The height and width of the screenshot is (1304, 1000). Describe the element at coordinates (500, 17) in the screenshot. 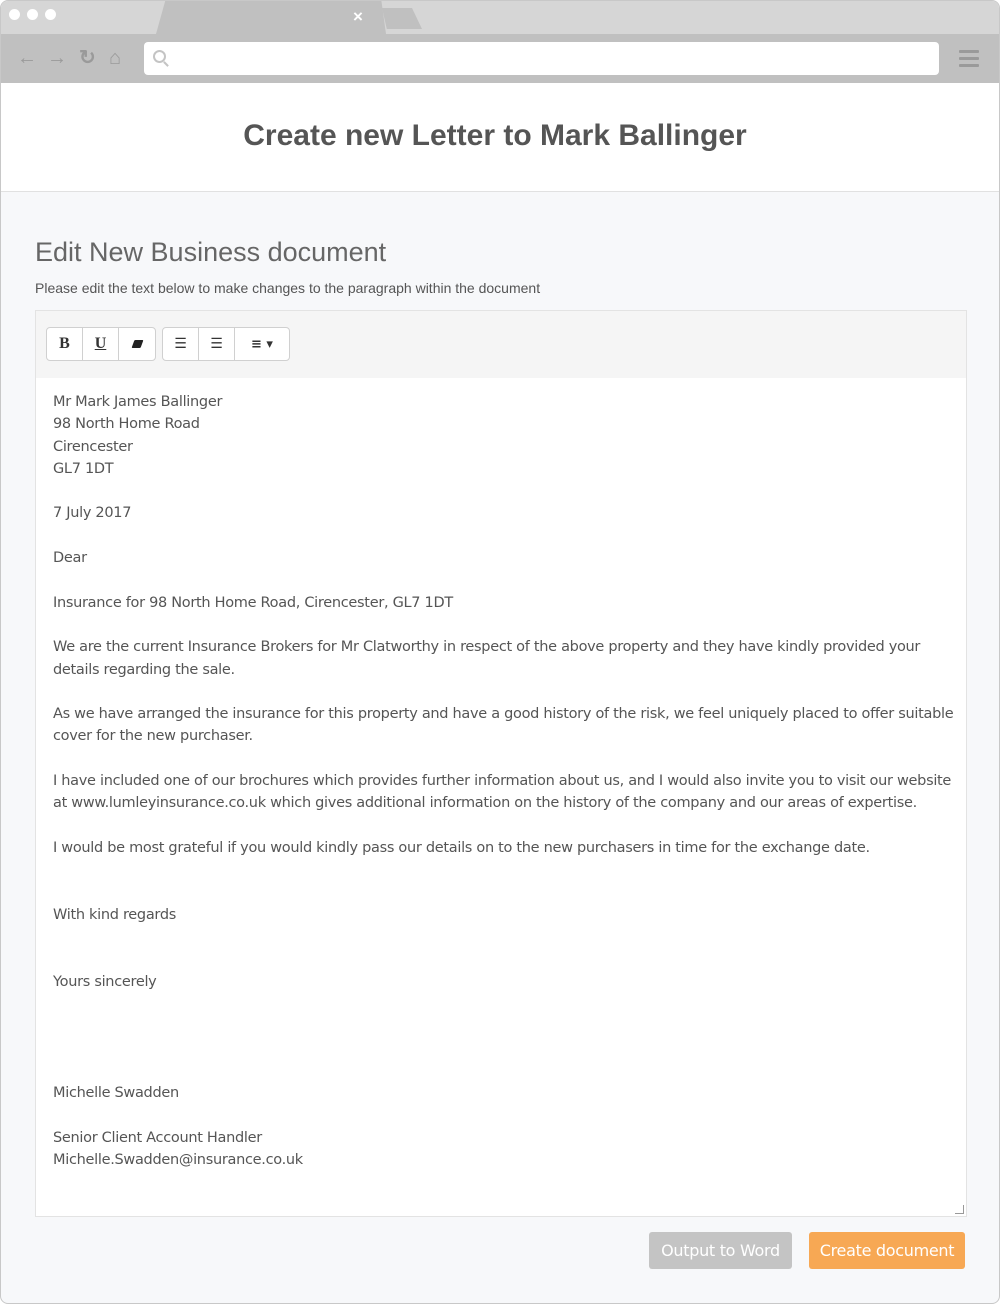

I see `tab-bar: ×` at that location.